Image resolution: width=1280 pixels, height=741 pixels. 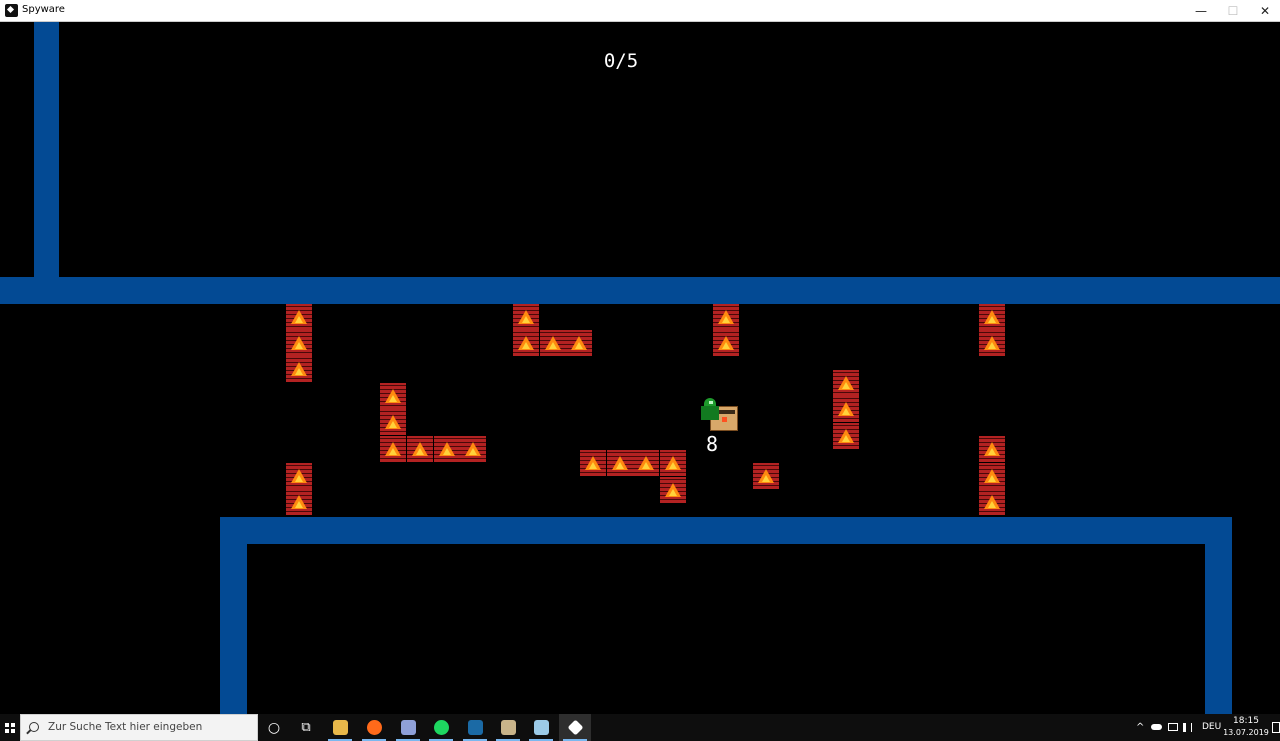 I want to click on wall-bottom-right, so click(x=1218, y=615).